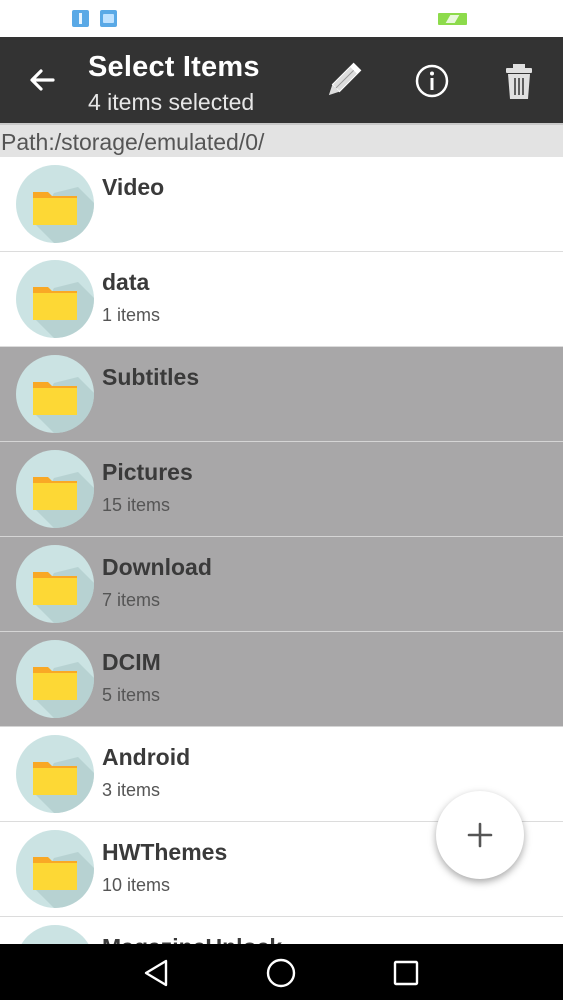 Image resolution: width=563 pixels, height=1000 pixels. I want to click on file-item-count: 5 items, so click(131, 695).